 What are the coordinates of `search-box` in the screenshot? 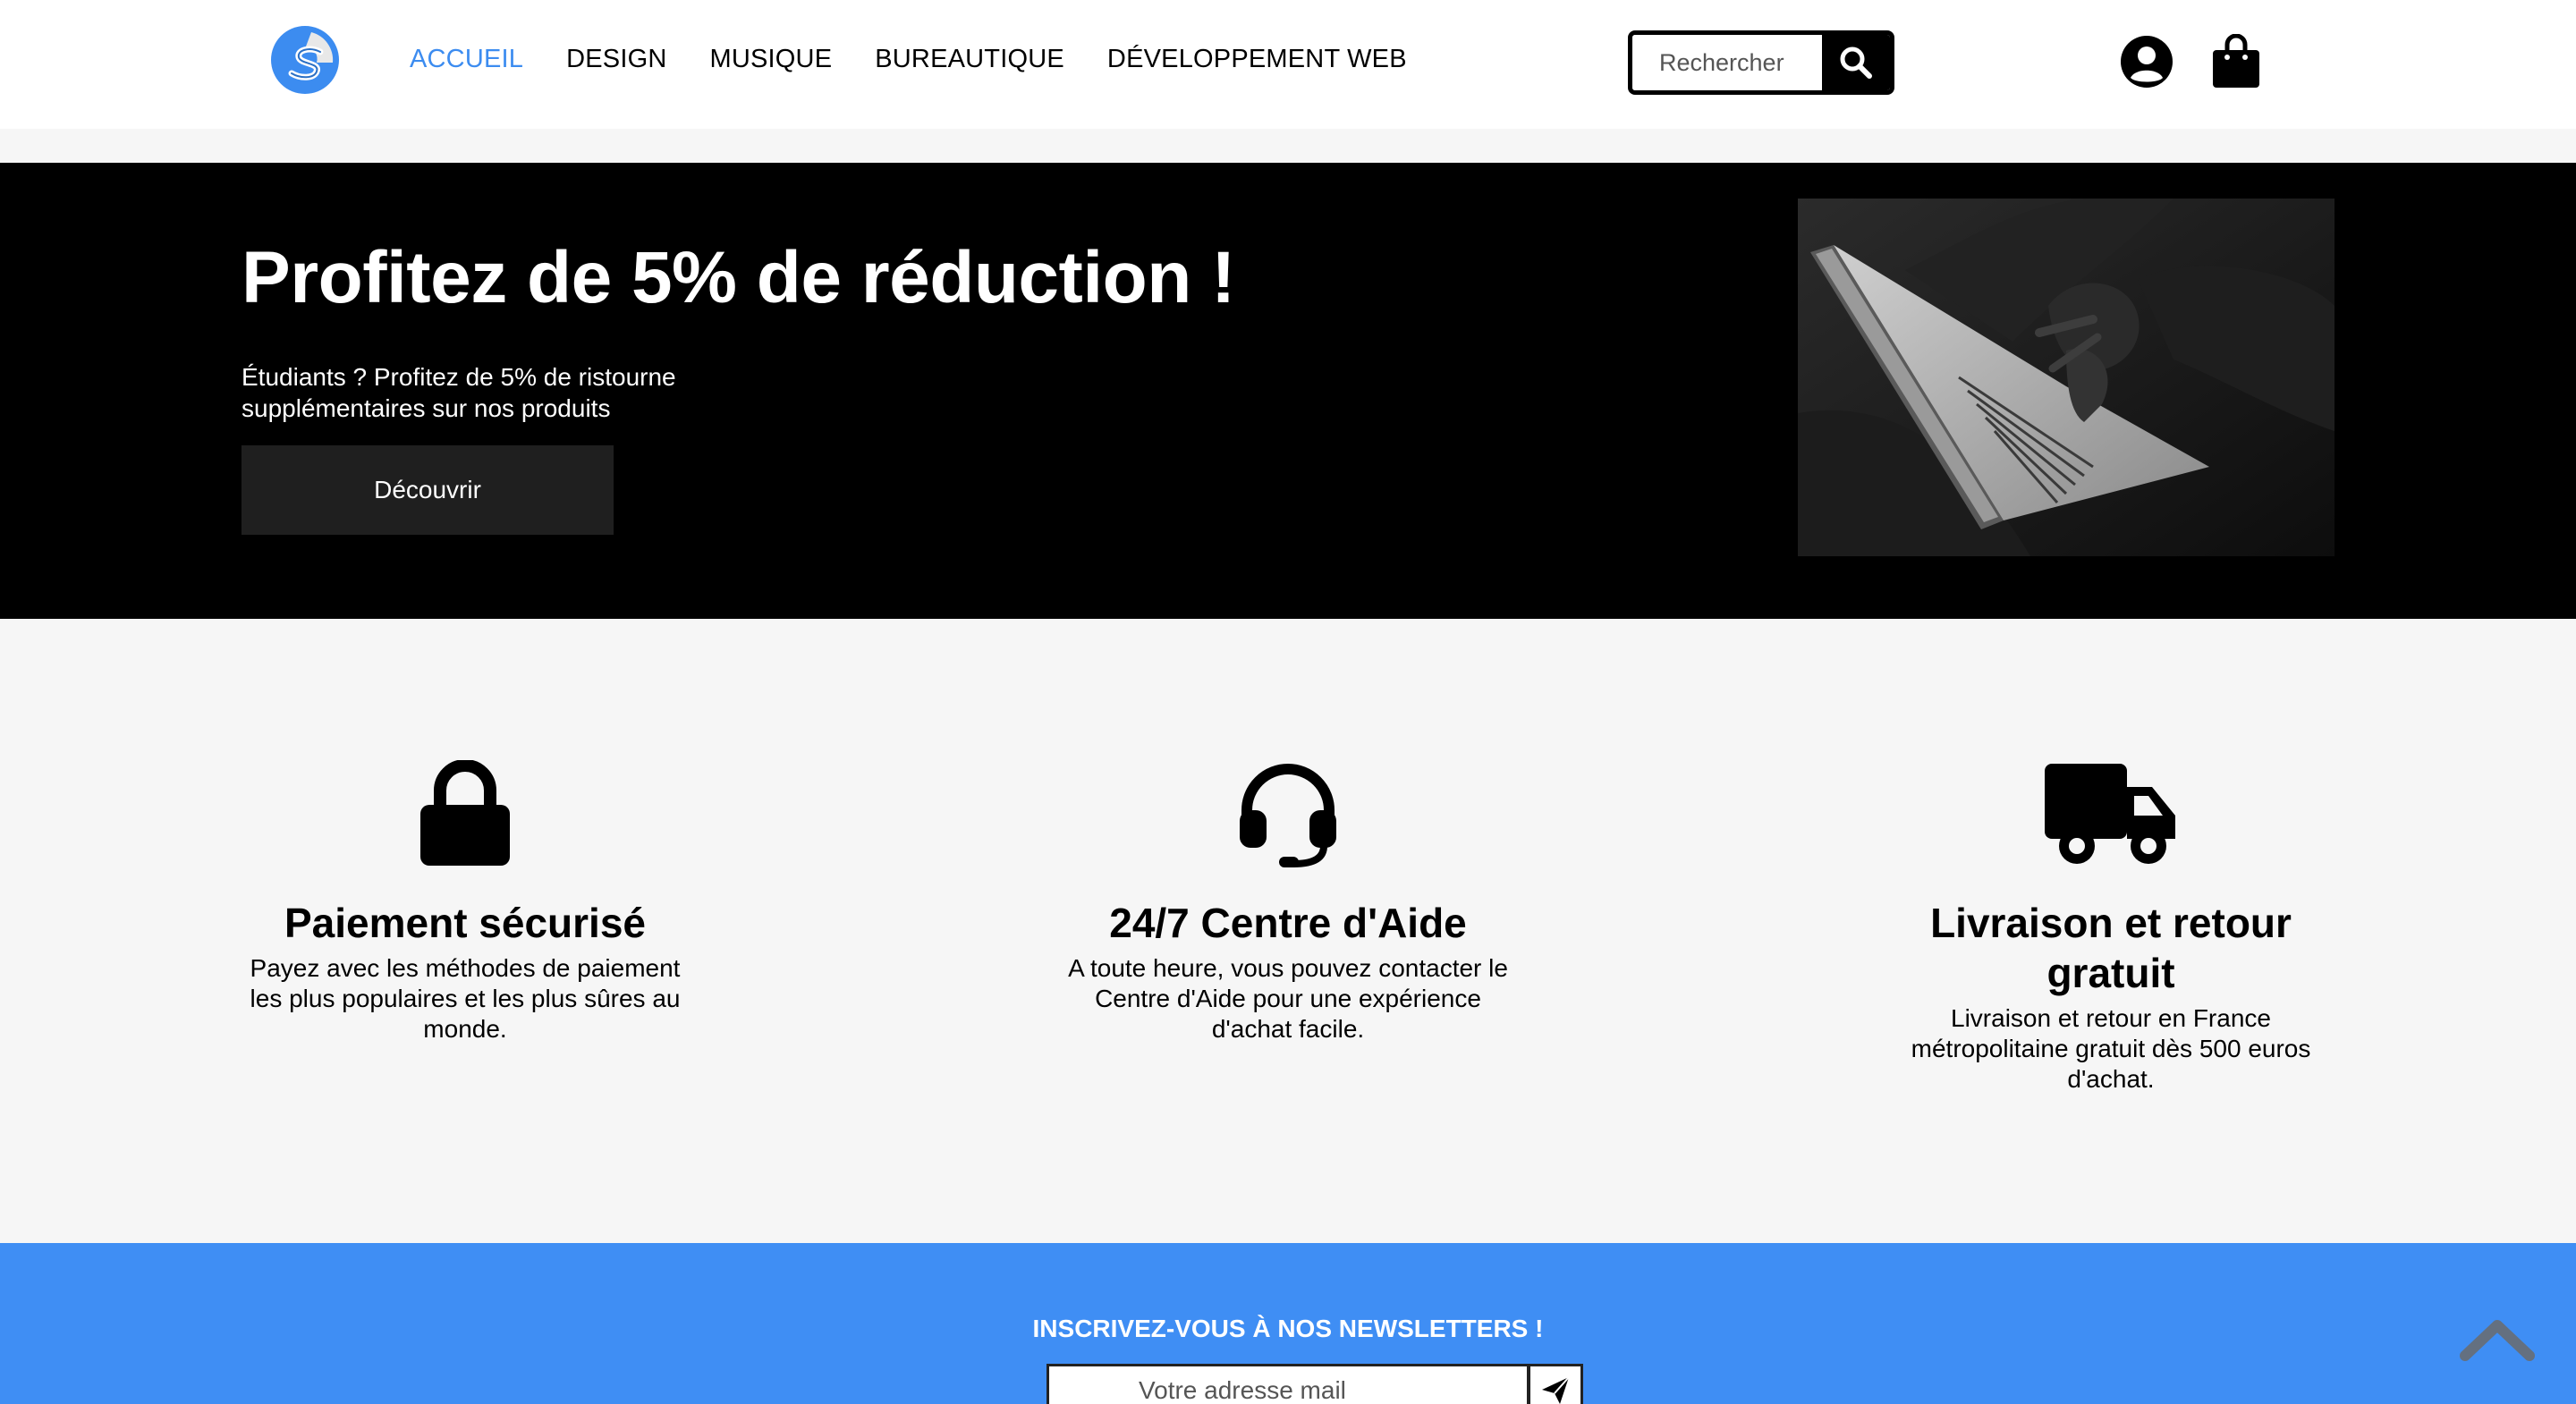 It's located at (1761, 62).